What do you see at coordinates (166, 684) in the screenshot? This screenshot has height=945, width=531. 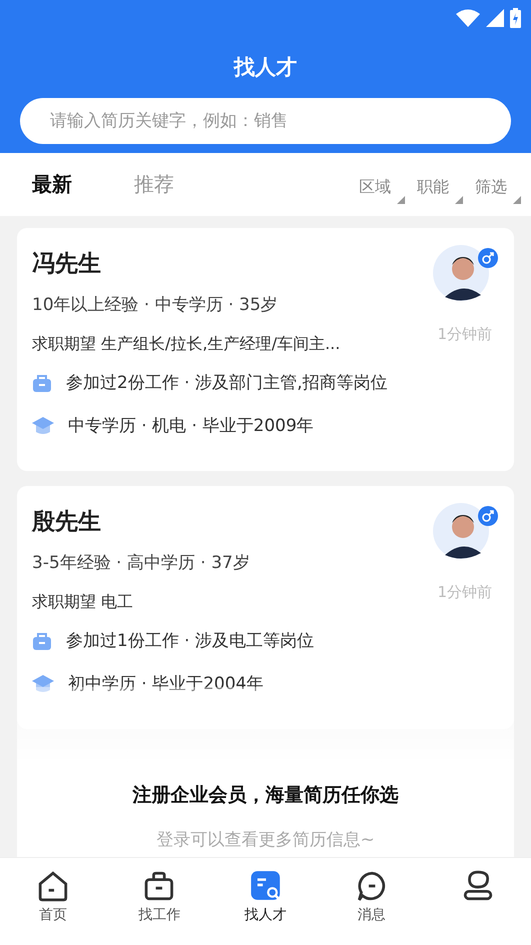 I see `education-info: 初中学历 · 毕业于2004年` at bounding box center [166, 684].